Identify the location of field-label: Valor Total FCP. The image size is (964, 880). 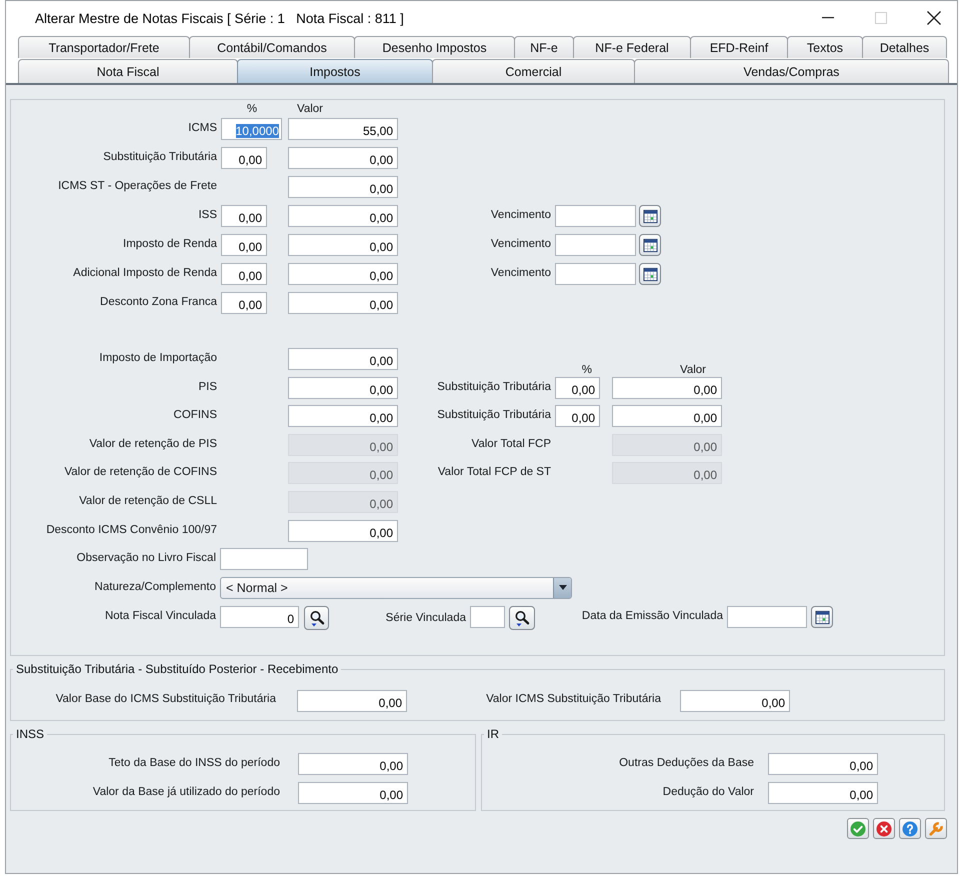
(511, 444).